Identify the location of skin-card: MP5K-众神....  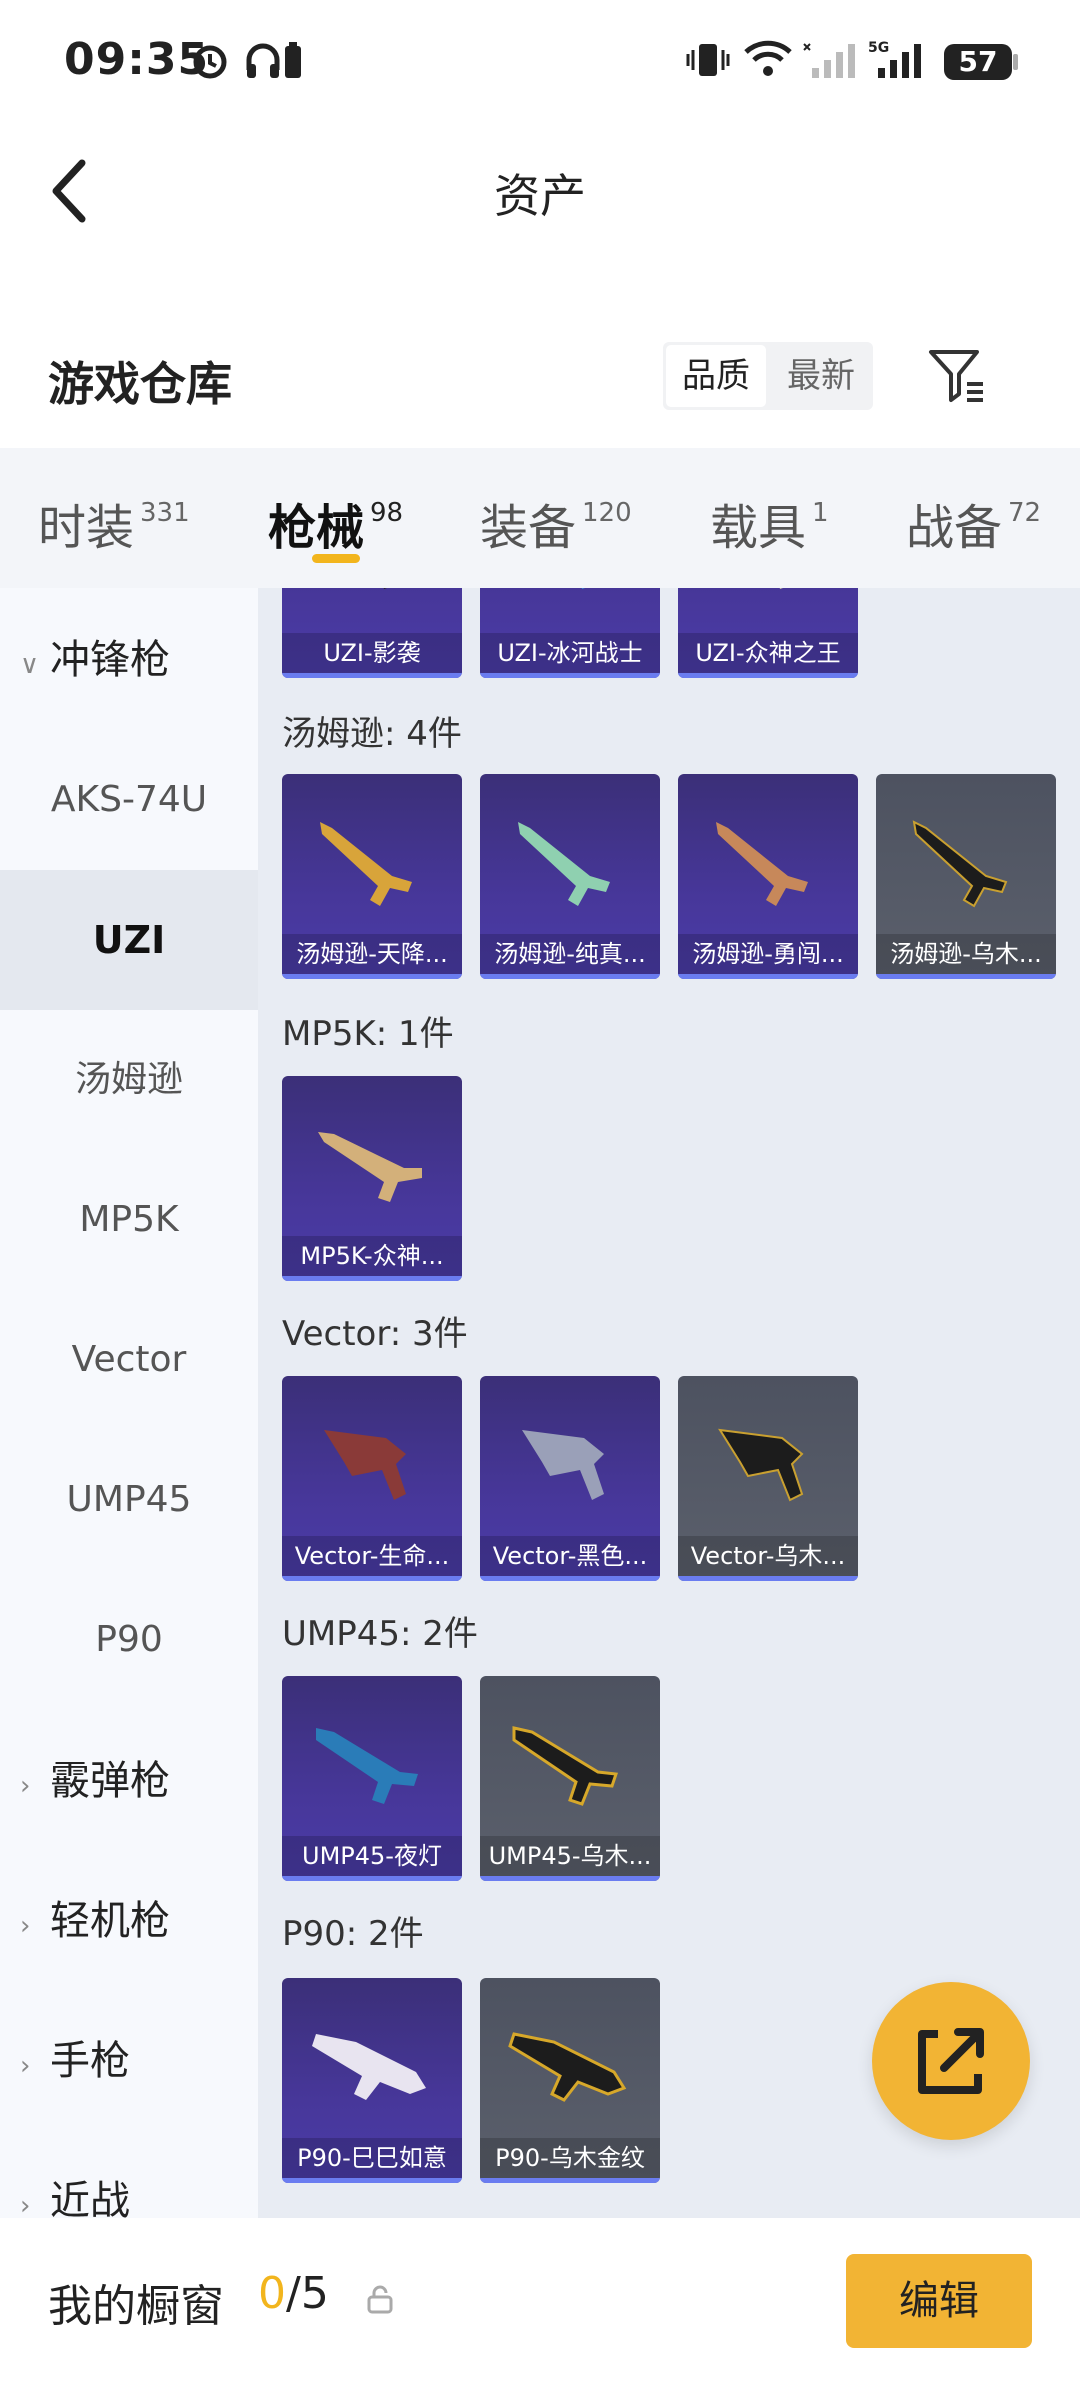
(372, 1178).